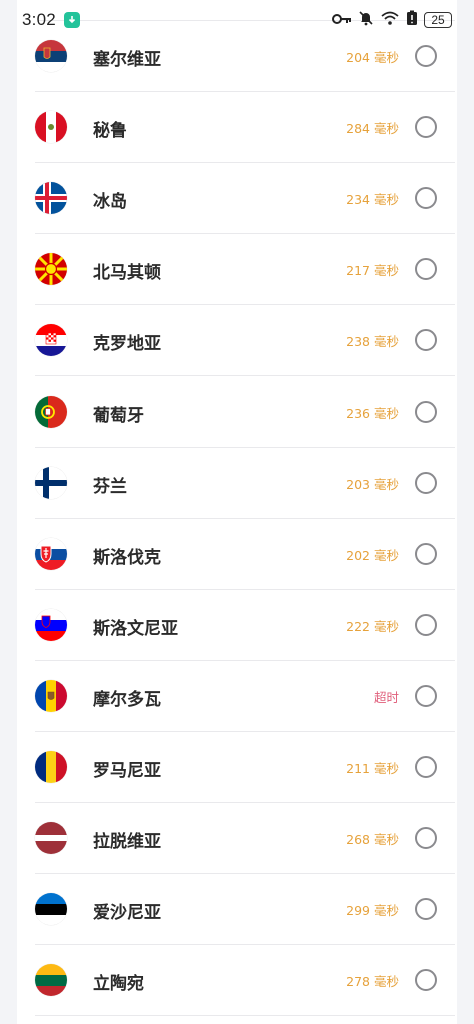 The height and width of the screenshot is (1024, 474). Describe the element at coordinates (245, 839) in the screenshot. I see `server-row-latvia: 拉脱维亚 268 毫秒` at that location.